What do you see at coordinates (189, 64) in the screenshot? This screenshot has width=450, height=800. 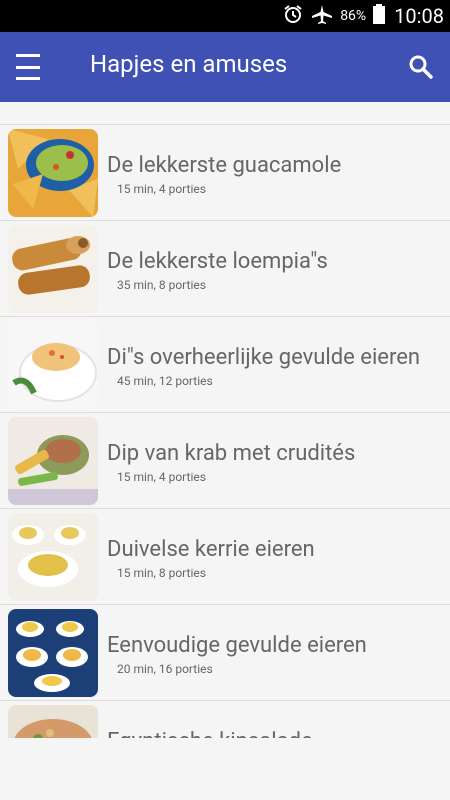 I see `page-title: Hapjes en amuses` at bounding box center [189, 64].